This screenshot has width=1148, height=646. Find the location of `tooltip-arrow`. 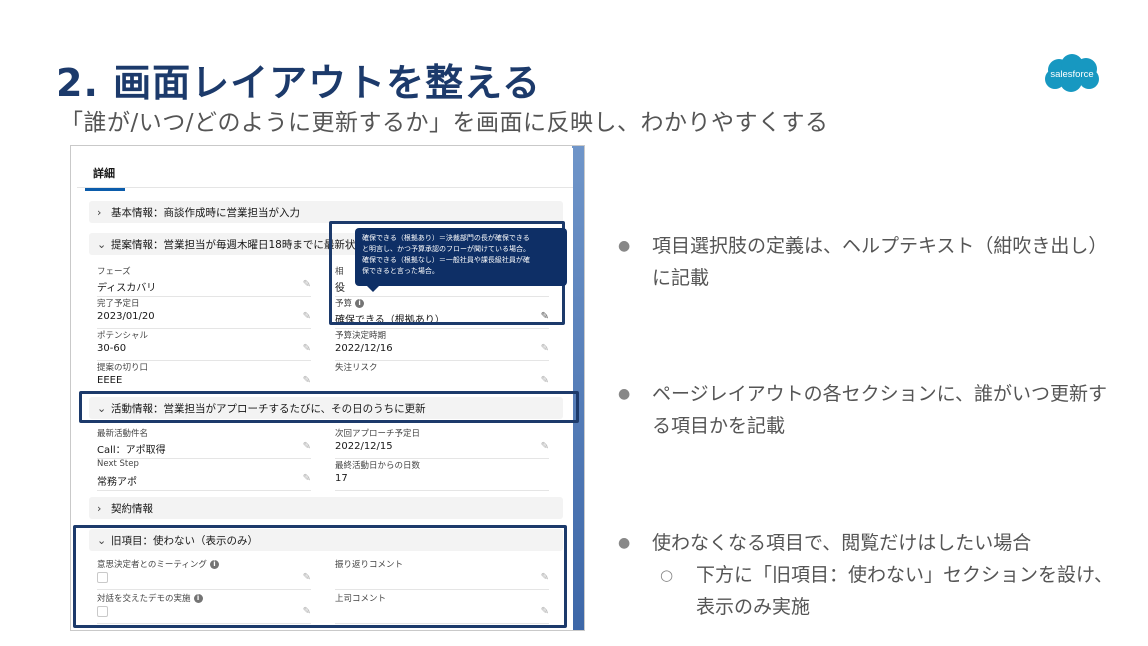

tooltip-arrow is located at coordinates (373, 289).